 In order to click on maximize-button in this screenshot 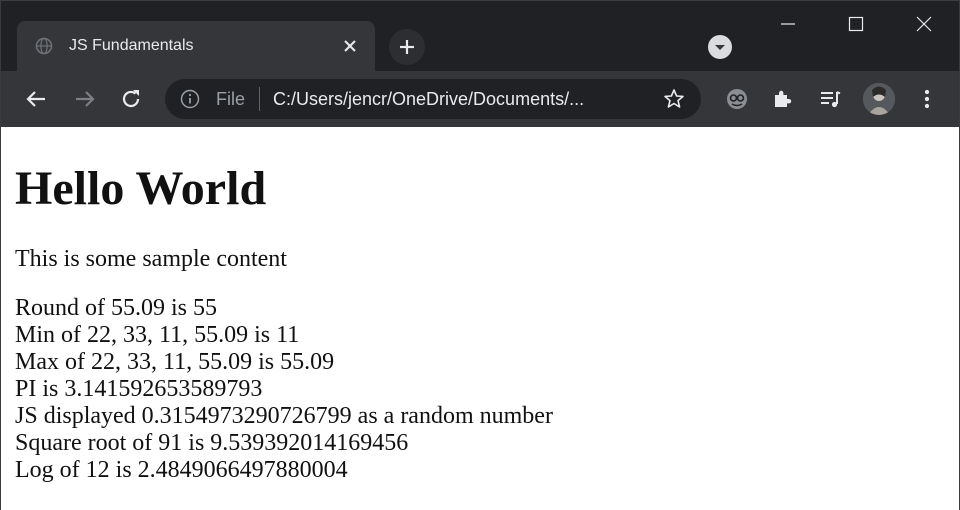, I will do `click(856, 24)`.